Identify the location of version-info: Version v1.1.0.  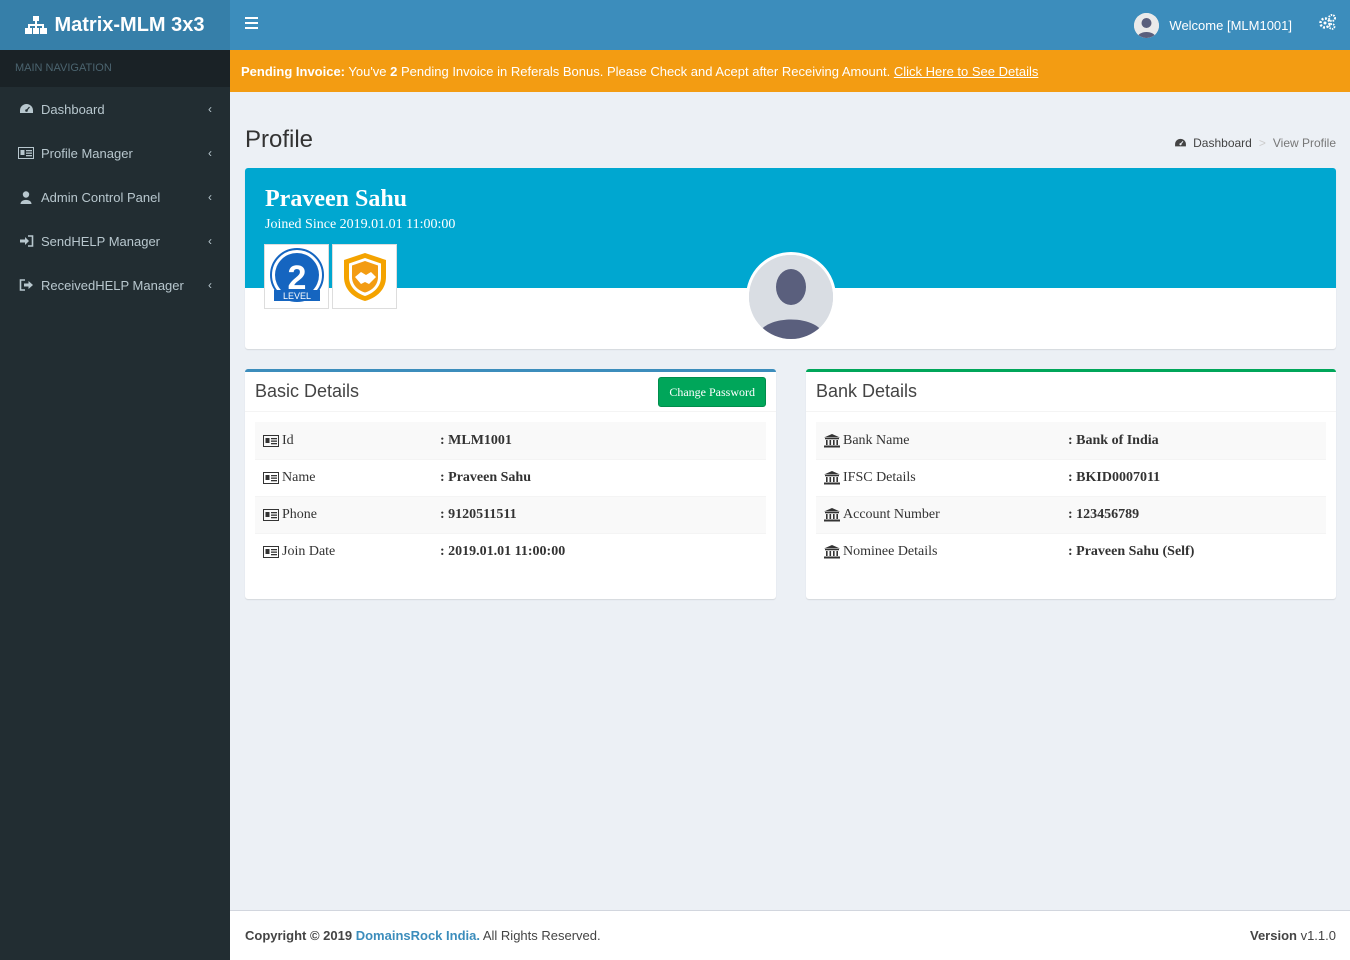
(1293, 935).